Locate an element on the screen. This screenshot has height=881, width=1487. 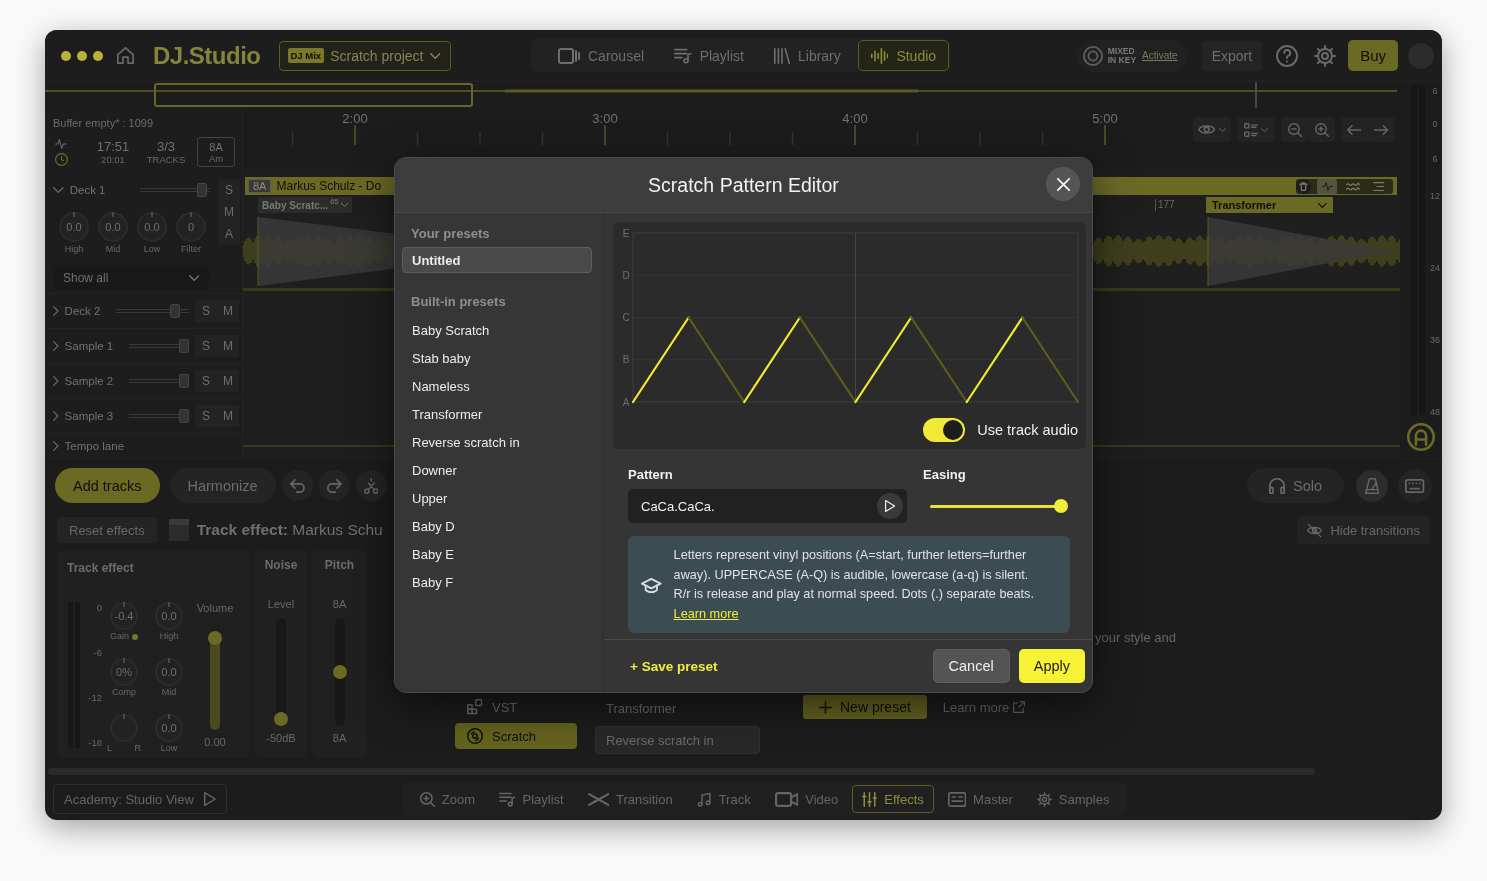
trash-icon is located at coordinates (1303, 186).